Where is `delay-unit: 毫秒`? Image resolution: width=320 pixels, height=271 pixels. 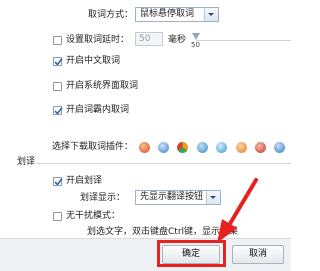 delay-unit: 毫秒 is located at coordinates (177, 40).